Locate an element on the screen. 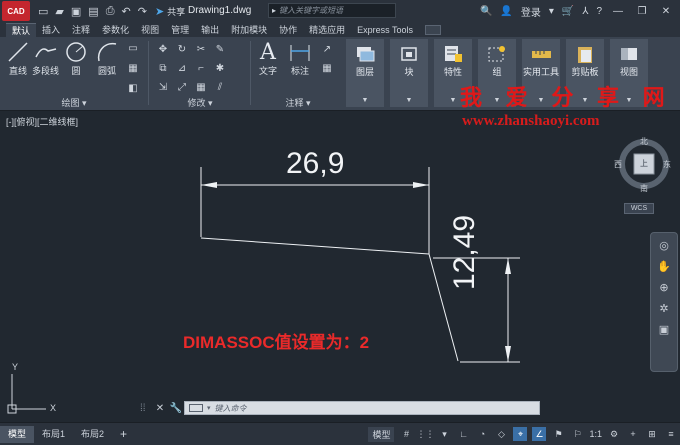 The width and height of the screenshot is (680, 445). rotate-icon: ↻ is located at coordinates (182, 49).